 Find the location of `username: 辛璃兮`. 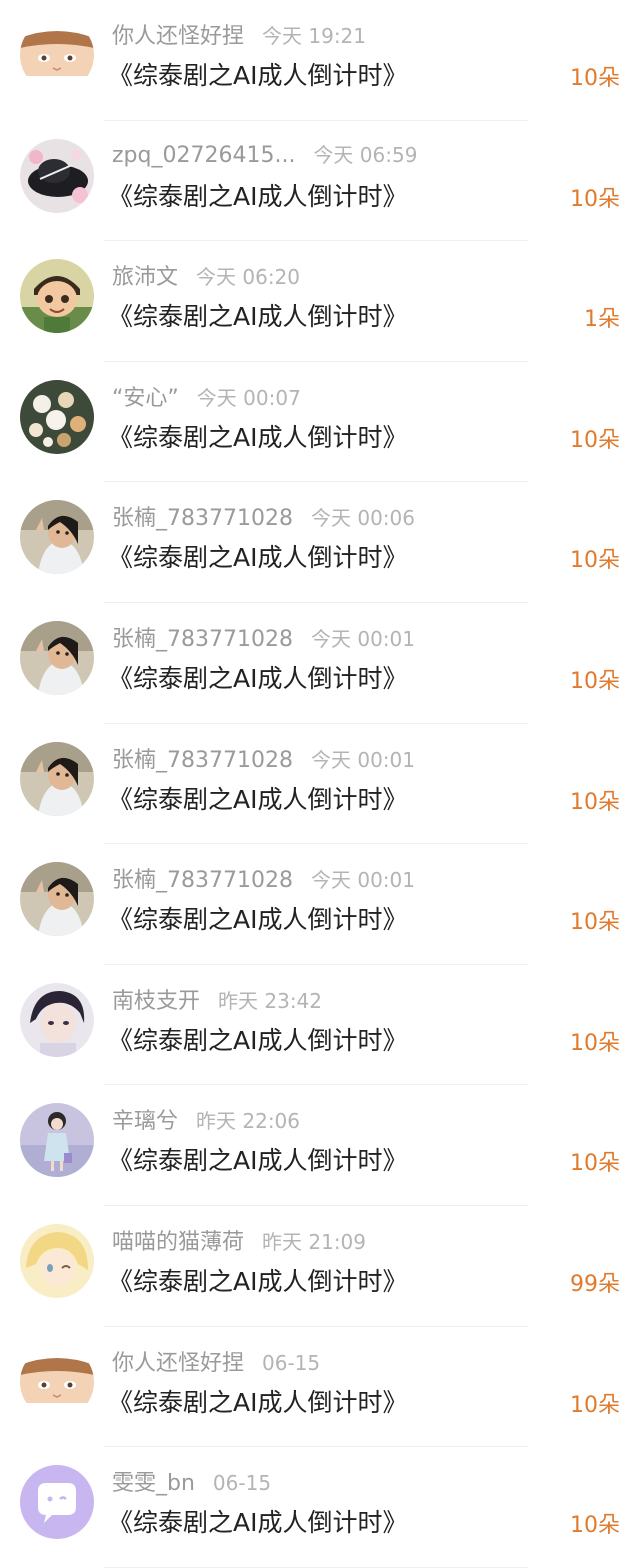

username: 辛璃兮 is located at coordinates (145, 1119).